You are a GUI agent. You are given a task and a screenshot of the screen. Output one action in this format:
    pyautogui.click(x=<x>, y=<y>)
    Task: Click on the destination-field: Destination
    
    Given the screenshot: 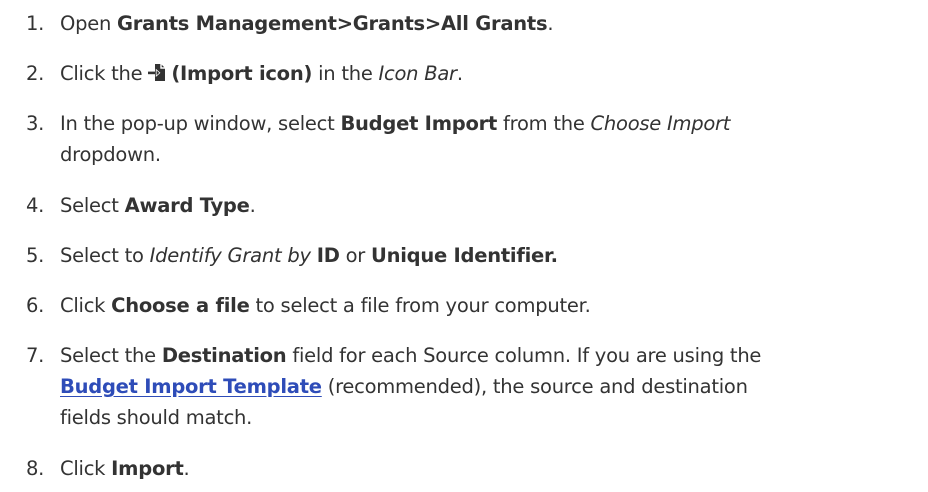 What is the action you would take?
    pyautogui.click(x=224, y=355)
    